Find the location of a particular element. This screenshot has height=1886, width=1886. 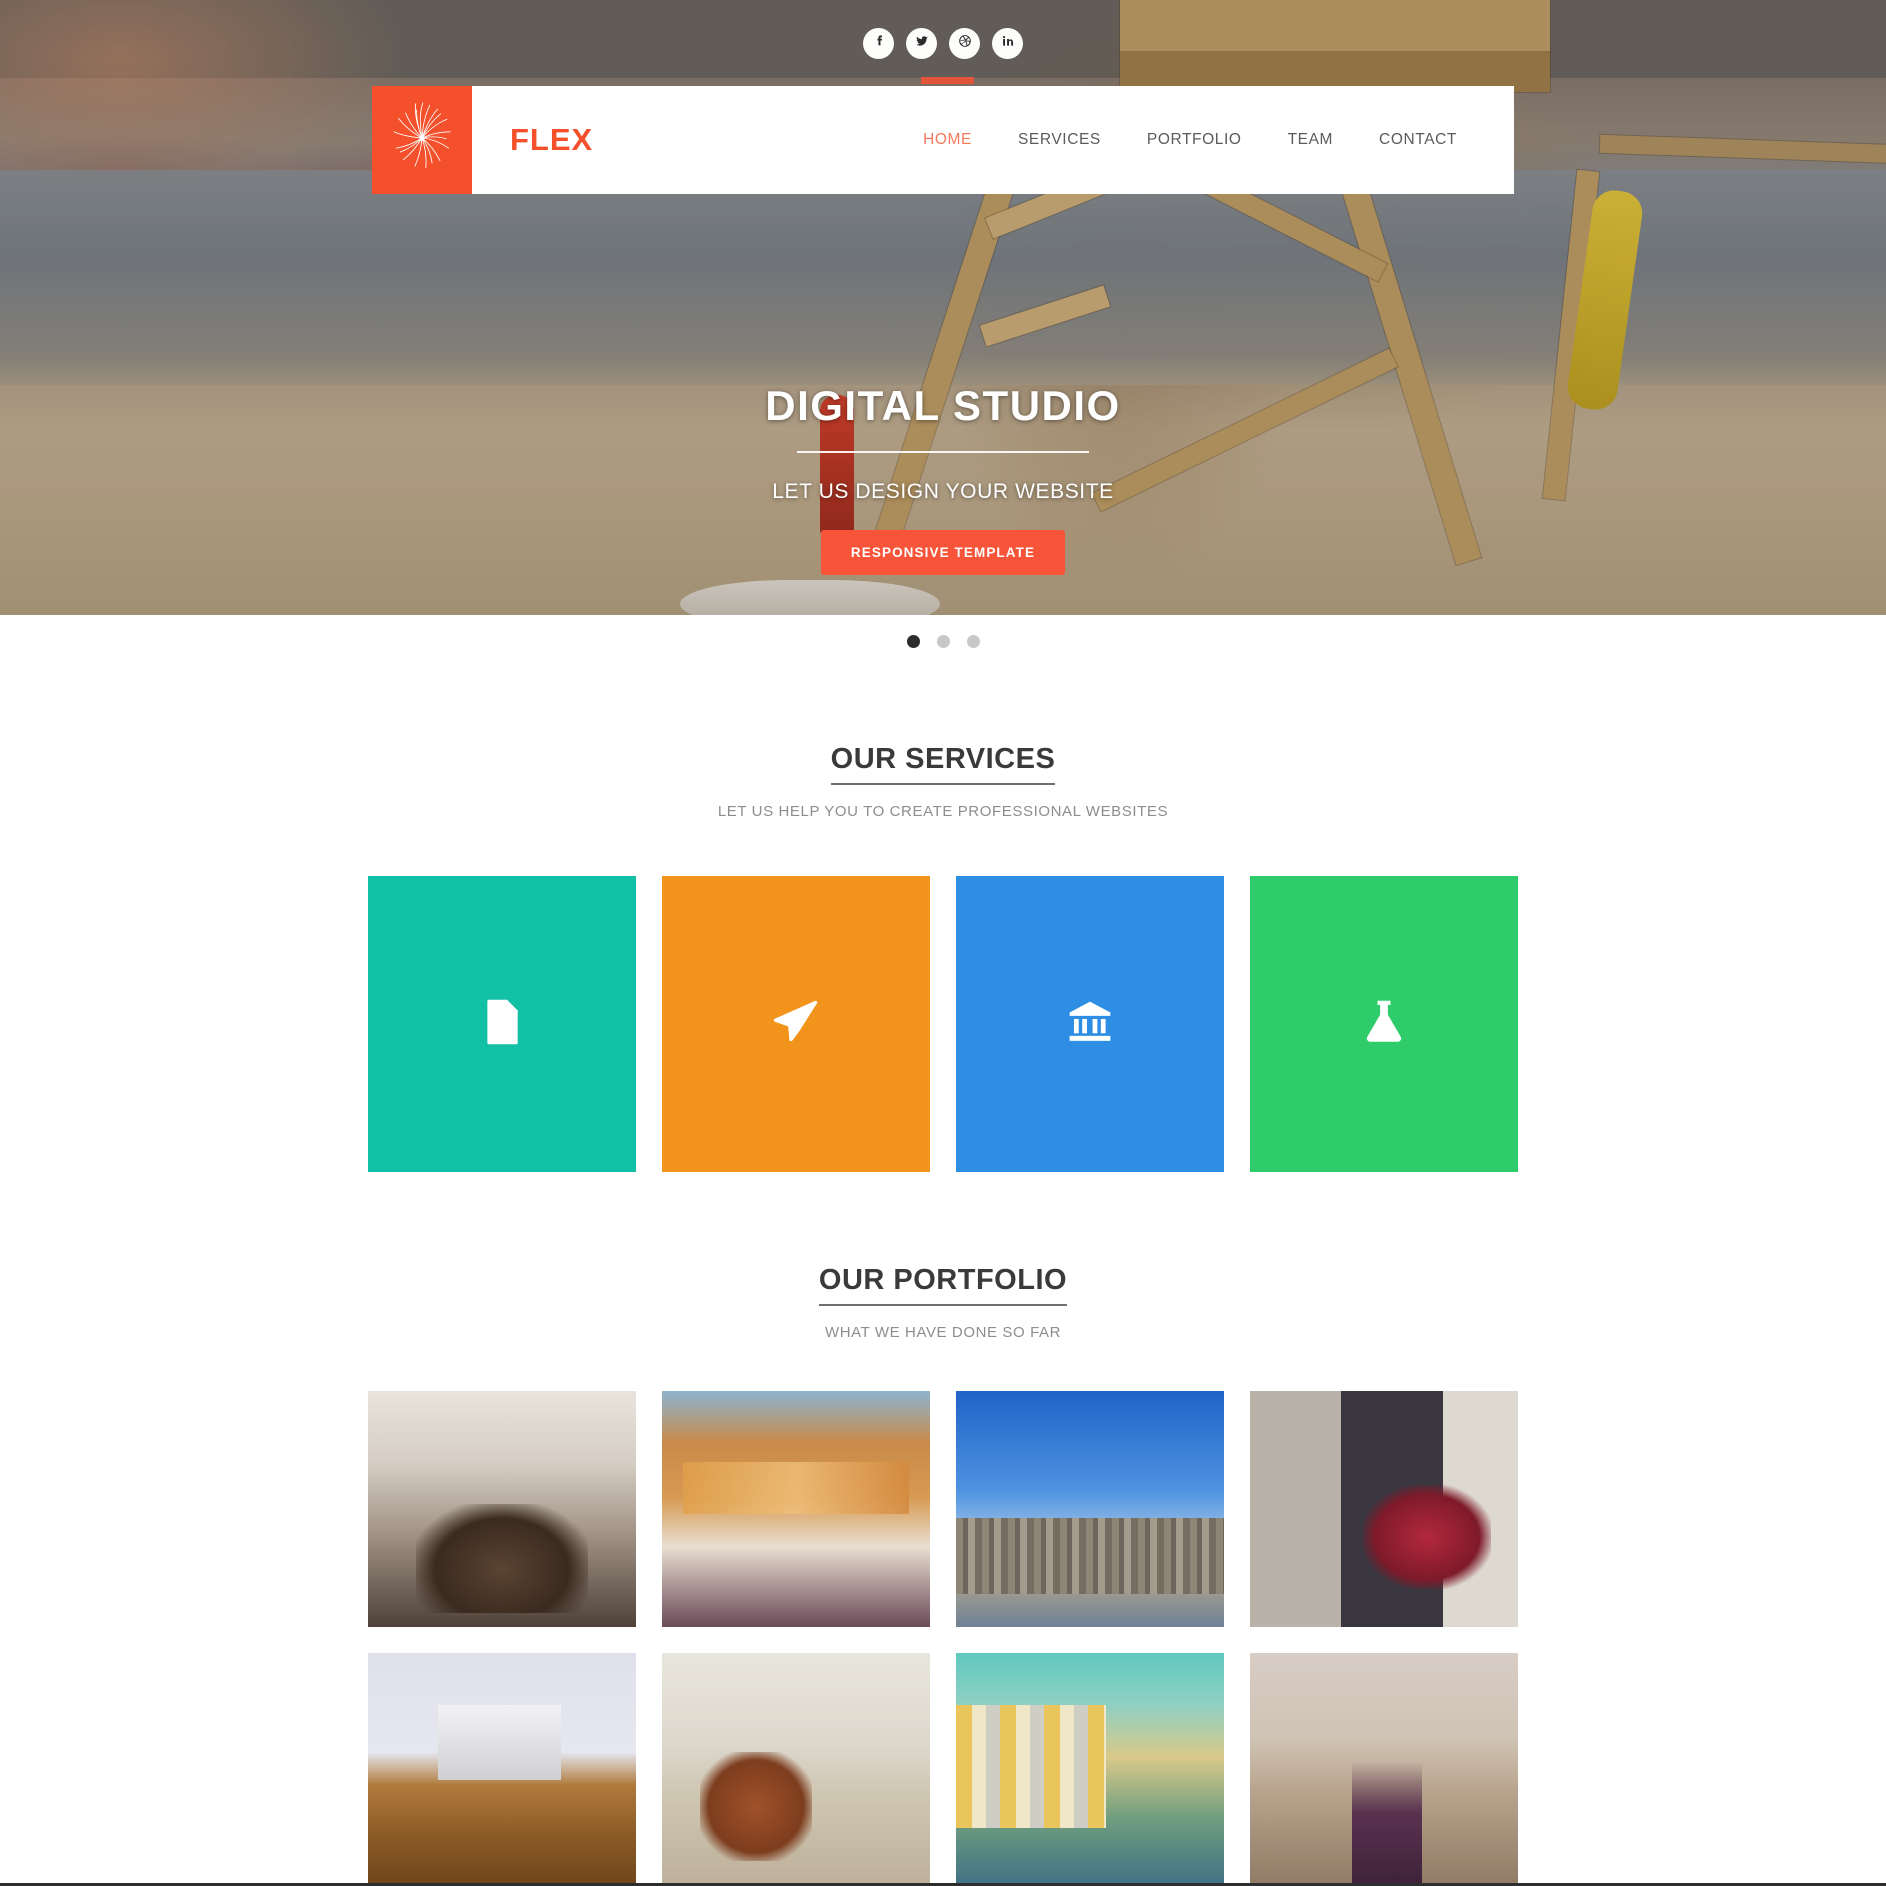

brand-logo is located at coordinates (422, 140).